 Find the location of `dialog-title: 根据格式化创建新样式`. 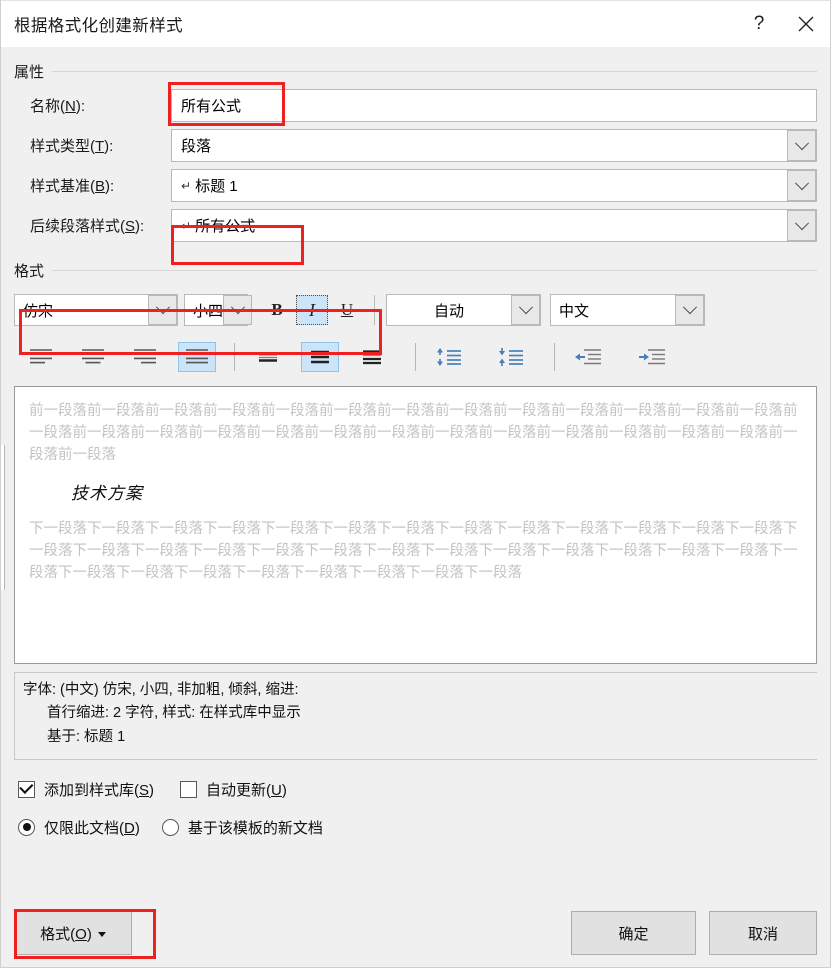

dialog-title: 根据格式化创建新样式 is located at coordinates (98, 26).